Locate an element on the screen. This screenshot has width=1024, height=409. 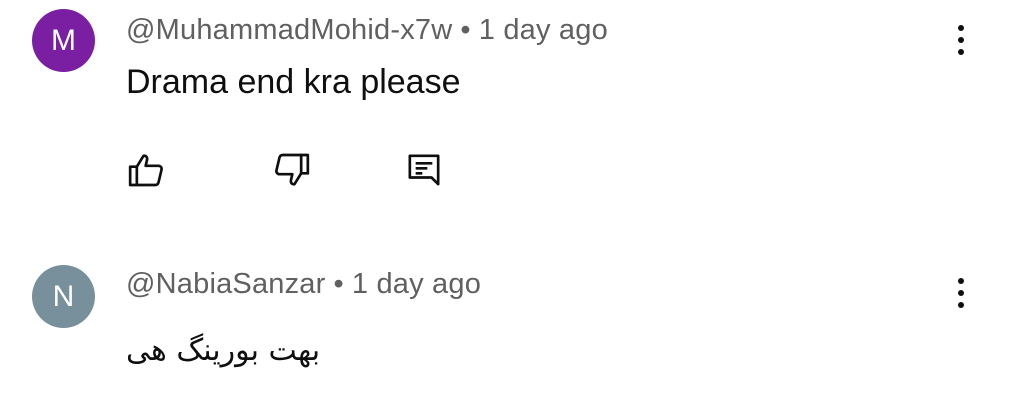
reply-icon is located at coordinates (424, 170).